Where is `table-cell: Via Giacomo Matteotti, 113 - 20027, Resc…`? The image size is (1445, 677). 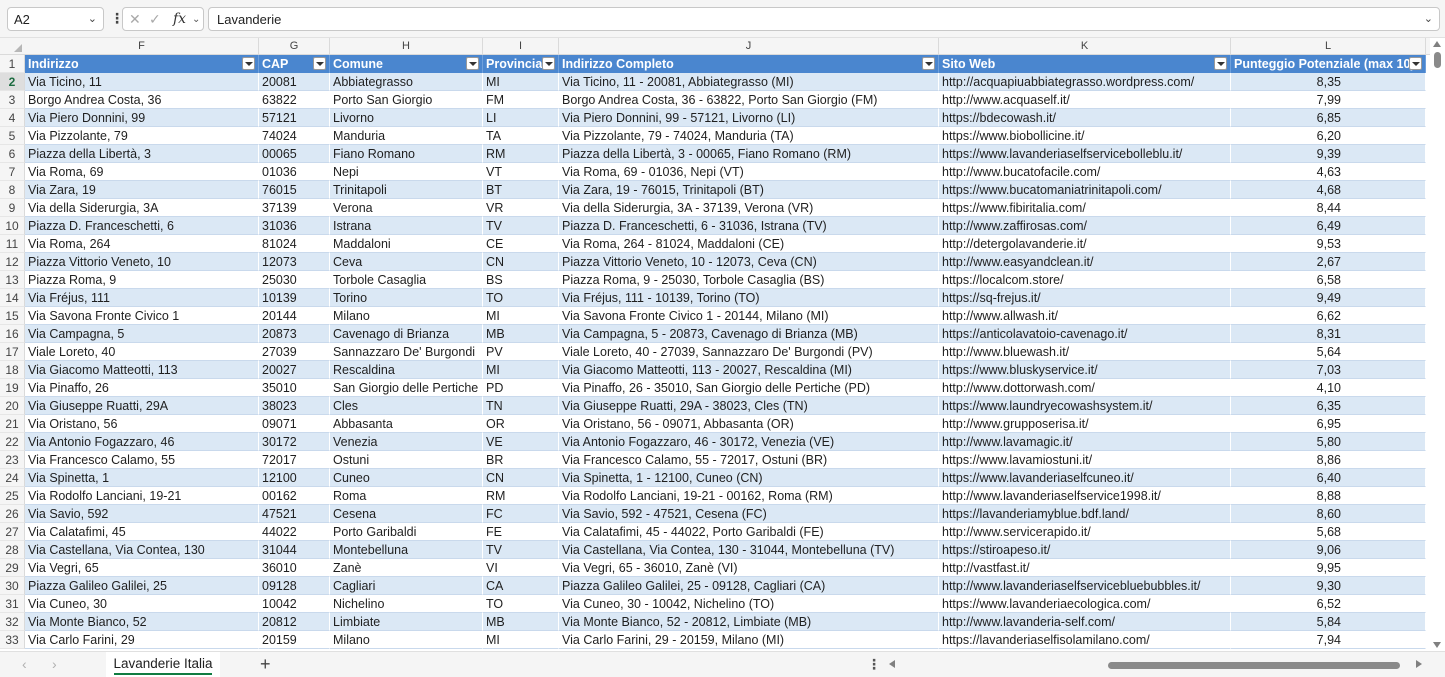 table-cell: Via Giacomo Matteotti, 113 - 20027, Resc… is located at coordinates (749, 370).